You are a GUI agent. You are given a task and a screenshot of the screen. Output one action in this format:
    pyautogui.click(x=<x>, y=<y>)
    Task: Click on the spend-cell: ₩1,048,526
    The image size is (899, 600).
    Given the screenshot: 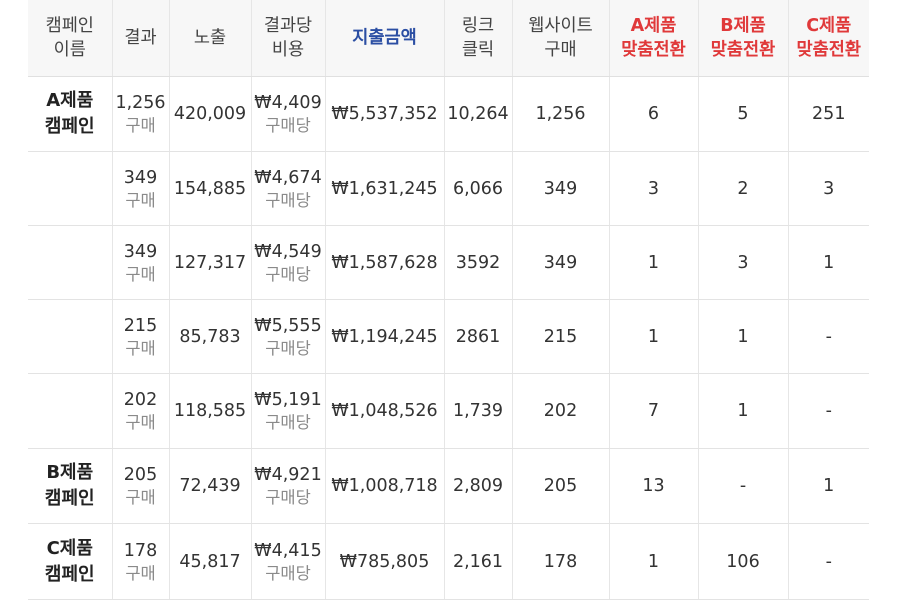 What is the action you would take?
    pyautogui.click(x=384, y=411)
    